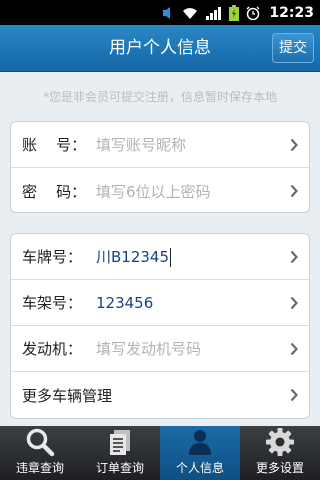 This screenshot has height=480, width=320. I want to click on alarm-icon, so click(253, 13).